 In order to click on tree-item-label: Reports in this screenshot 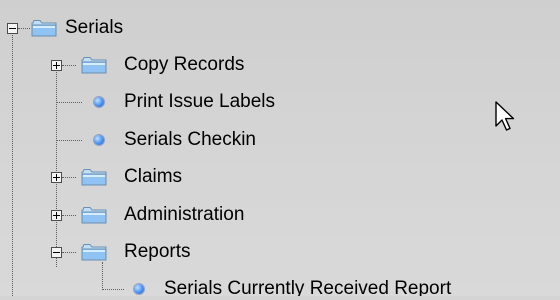, I will do `click(157, 251)`.